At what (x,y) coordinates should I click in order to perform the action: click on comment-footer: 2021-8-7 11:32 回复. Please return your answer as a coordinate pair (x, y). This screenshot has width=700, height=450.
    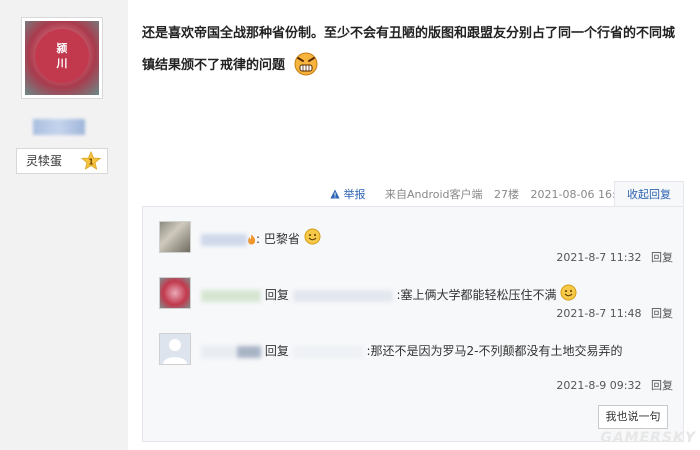
    Looking at the image, I should click on (614, 257).